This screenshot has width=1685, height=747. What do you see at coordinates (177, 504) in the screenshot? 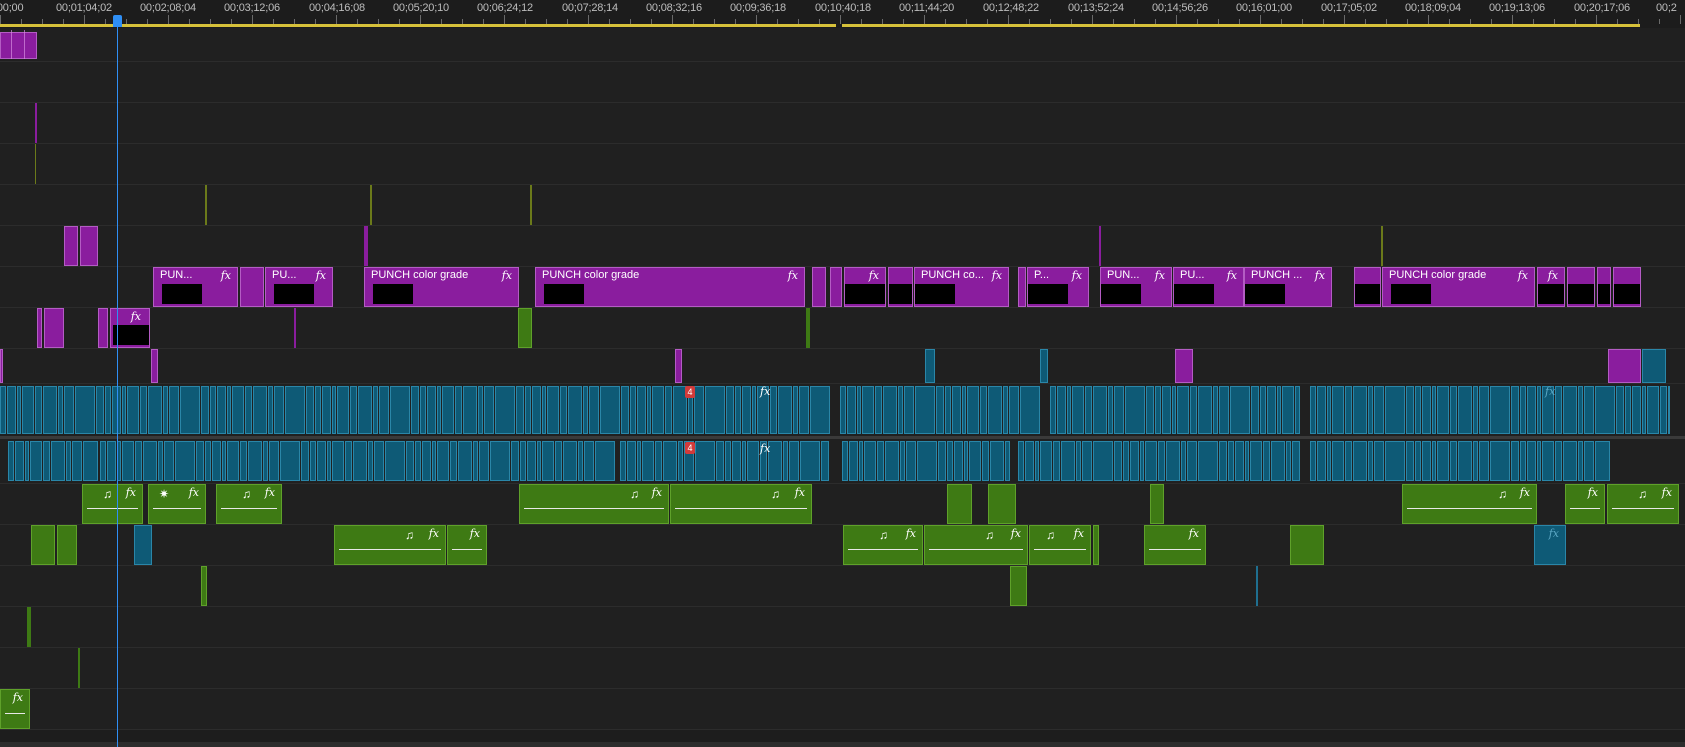
I see `music-clip: ✷ fx` at bounding box center [177, 504].